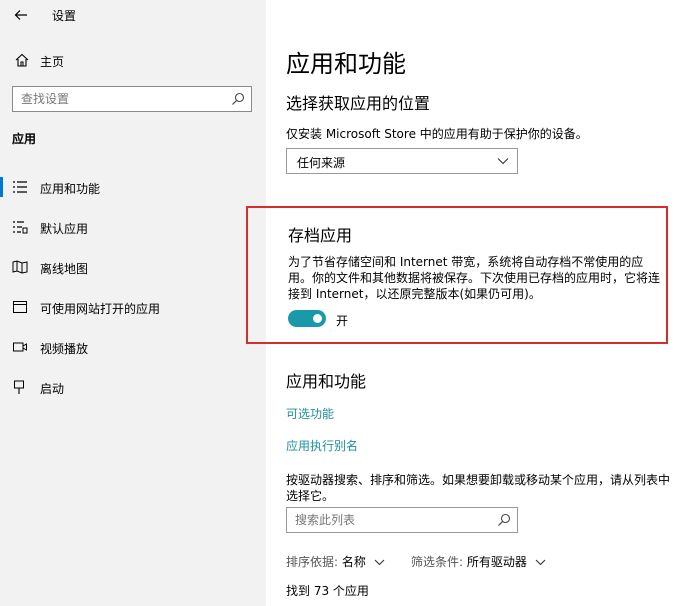 This screenshot has width=698, height=606. I want to click on sidebar-item-video-playback: 视频播放, so click(133, 347).